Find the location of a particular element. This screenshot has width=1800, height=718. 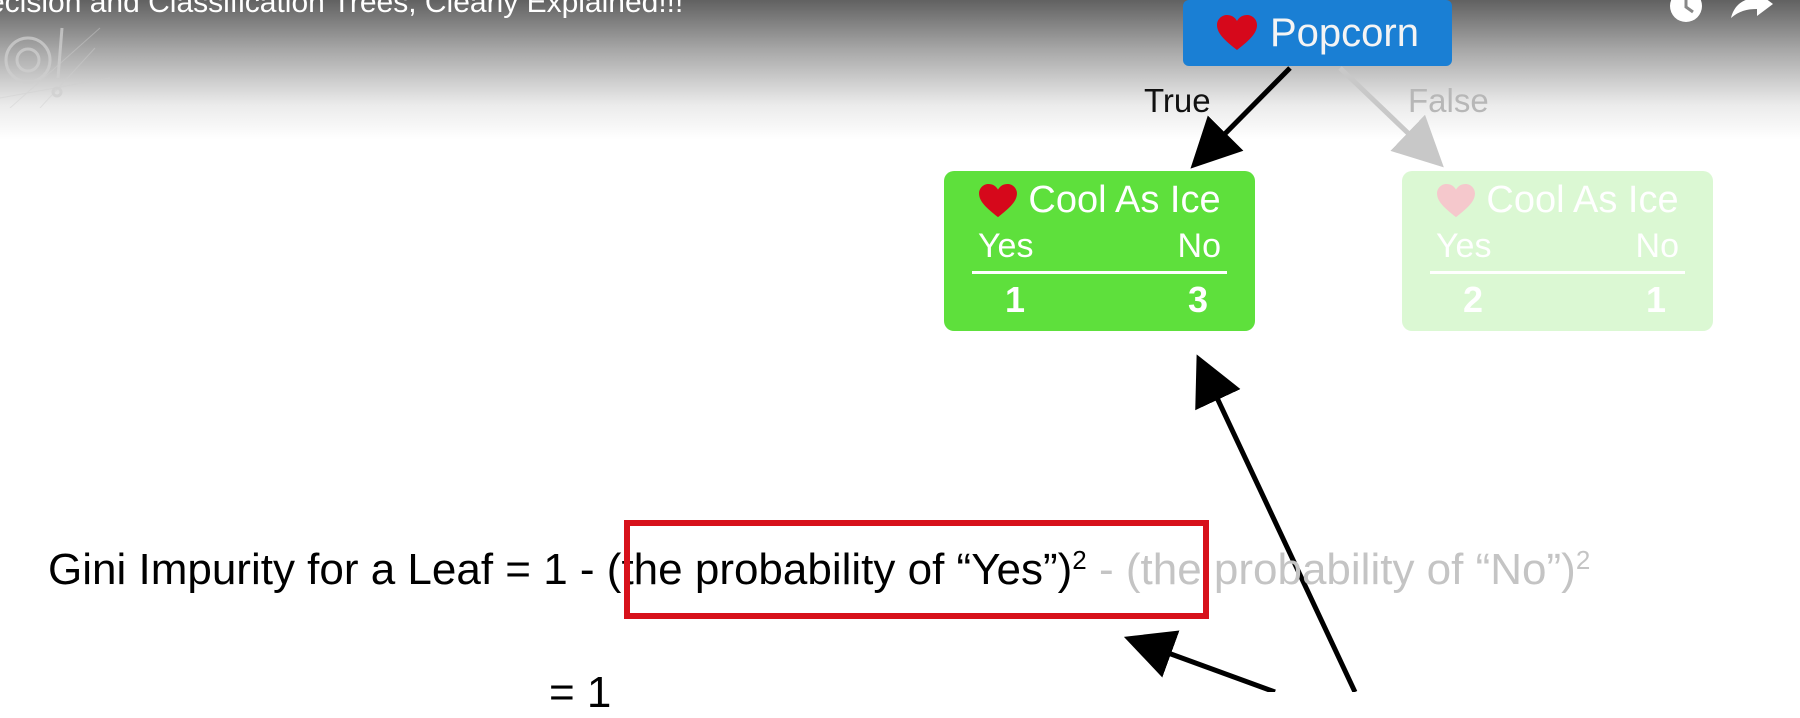

root-node-label: Popcorn is located at coordinates (1344, 32).